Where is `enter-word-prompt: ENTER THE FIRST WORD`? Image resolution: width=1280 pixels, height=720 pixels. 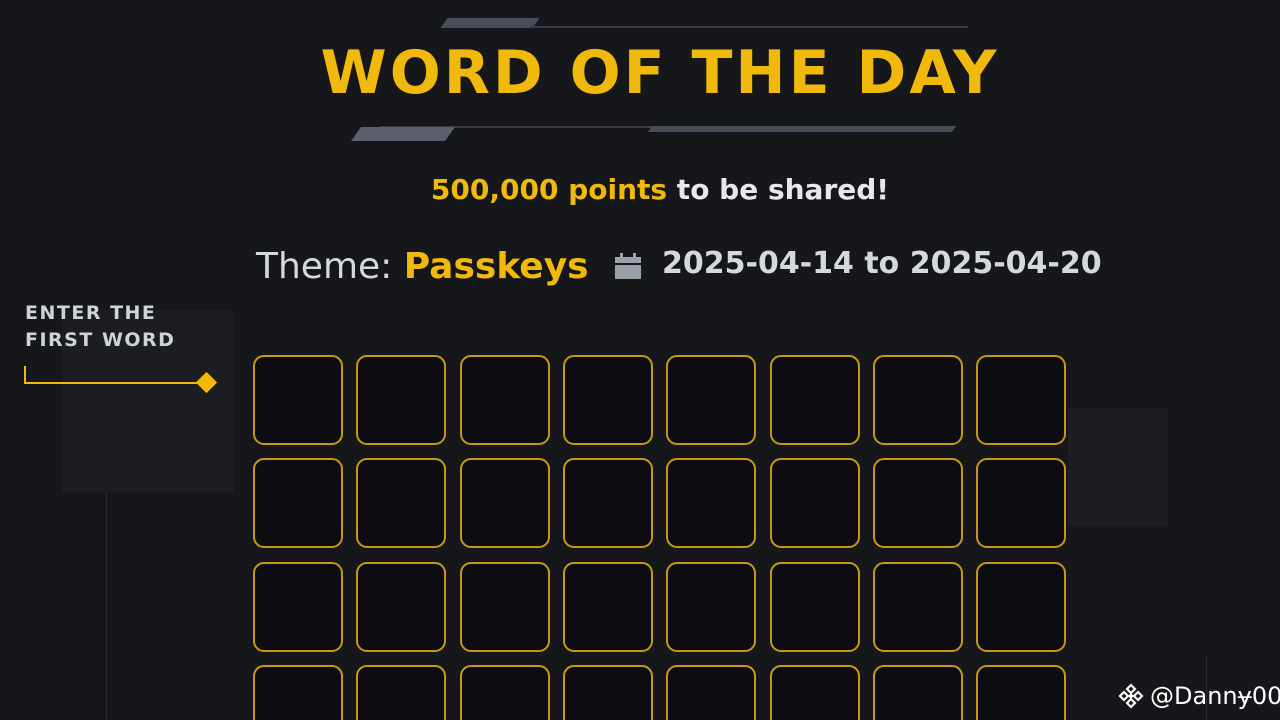
enter-word-prompt: ENTER THE FIRST WORD is located at coordinates (100, 327).